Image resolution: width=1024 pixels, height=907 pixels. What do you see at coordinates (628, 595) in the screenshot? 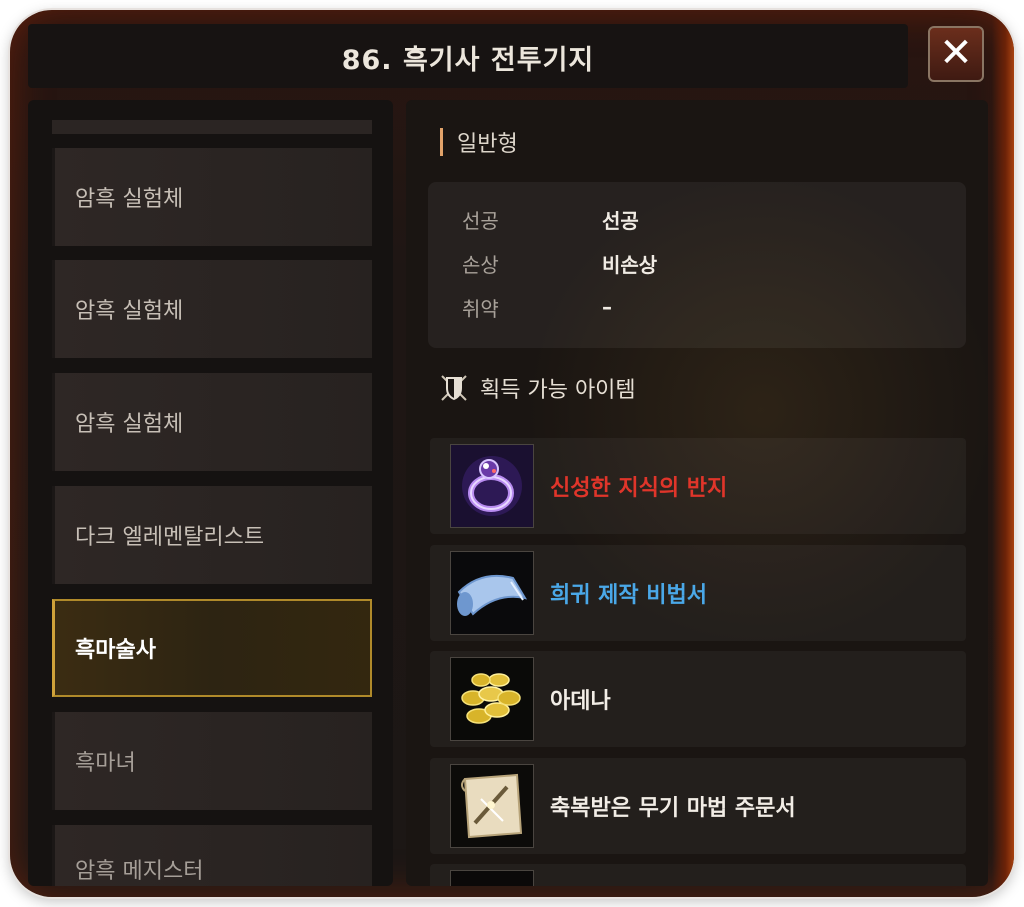
I see `item-name: 희귀 제작 비법서` at bounding box center [628, 595].